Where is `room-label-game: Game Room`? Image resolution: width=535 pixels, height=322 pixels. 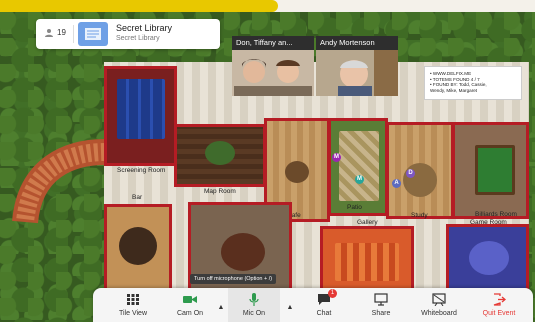
room-label-game: Game Room is located at coordinates (488, 222).